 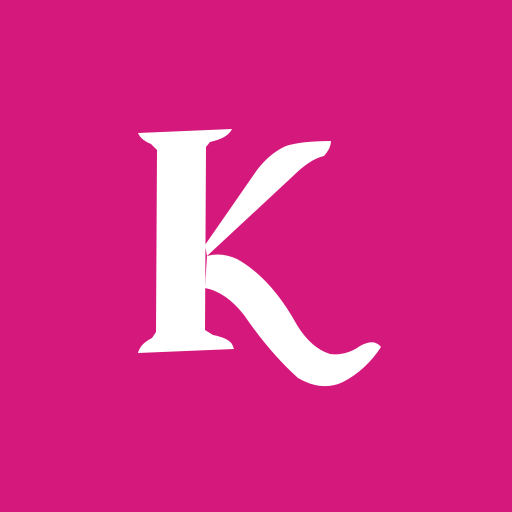 I want to click on k-arm, so click(x=268, y=198).